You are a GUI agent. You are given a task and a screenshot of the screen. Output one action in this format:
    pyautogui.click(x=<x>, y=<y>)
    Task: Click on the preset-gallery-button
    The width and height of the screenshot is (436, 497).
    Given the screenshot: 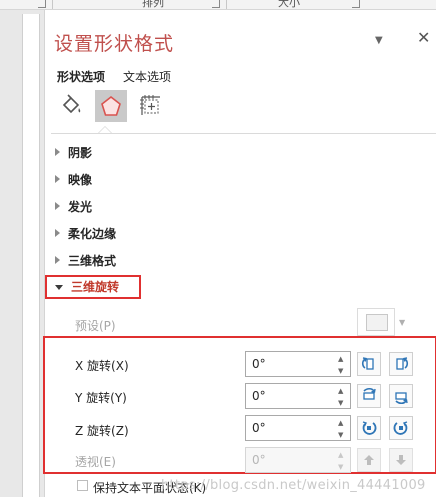 What is the action you would take?
    pyautogui.click(x=376, y=322)
    